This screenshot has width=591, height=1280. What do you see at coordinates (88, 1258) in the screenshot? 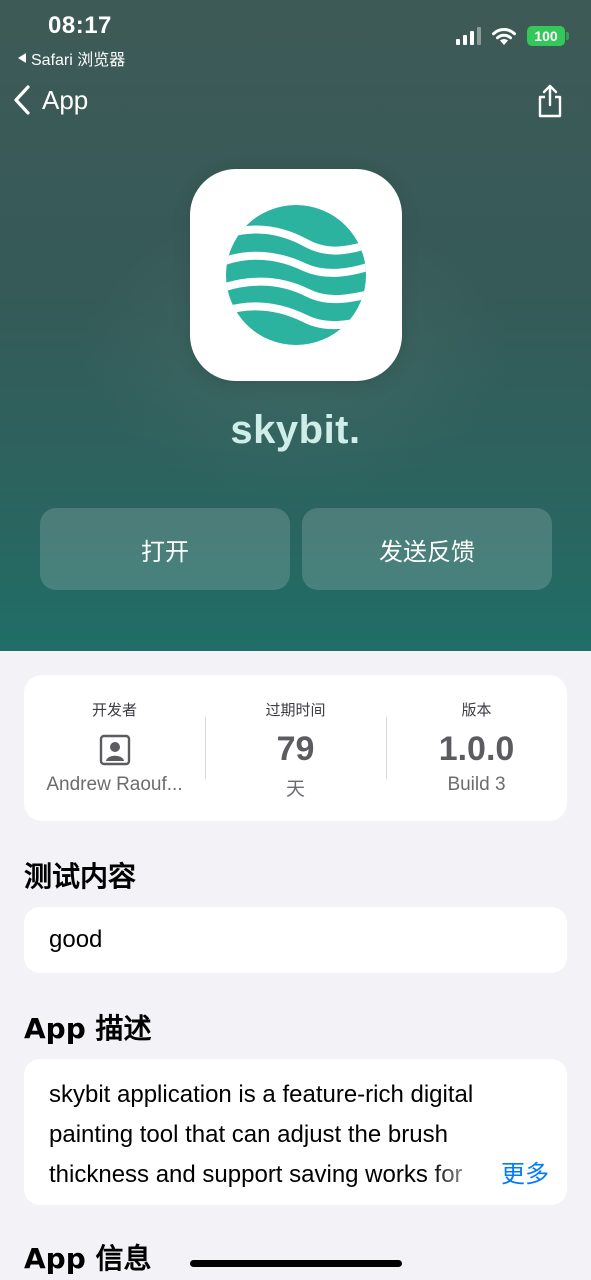
I see `app-info-title: App 信息` at bounding box center [88, 1258].